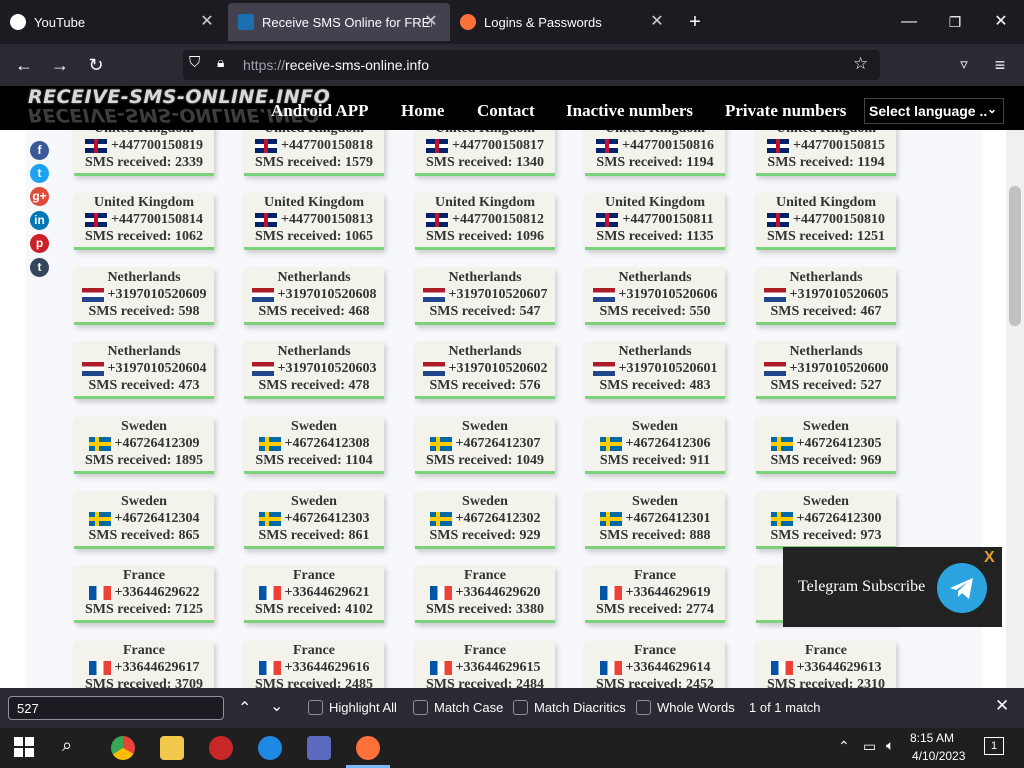 This screenshot has width=1024, height=768. I want to click on twitter-icon: t, so click(39, 173).